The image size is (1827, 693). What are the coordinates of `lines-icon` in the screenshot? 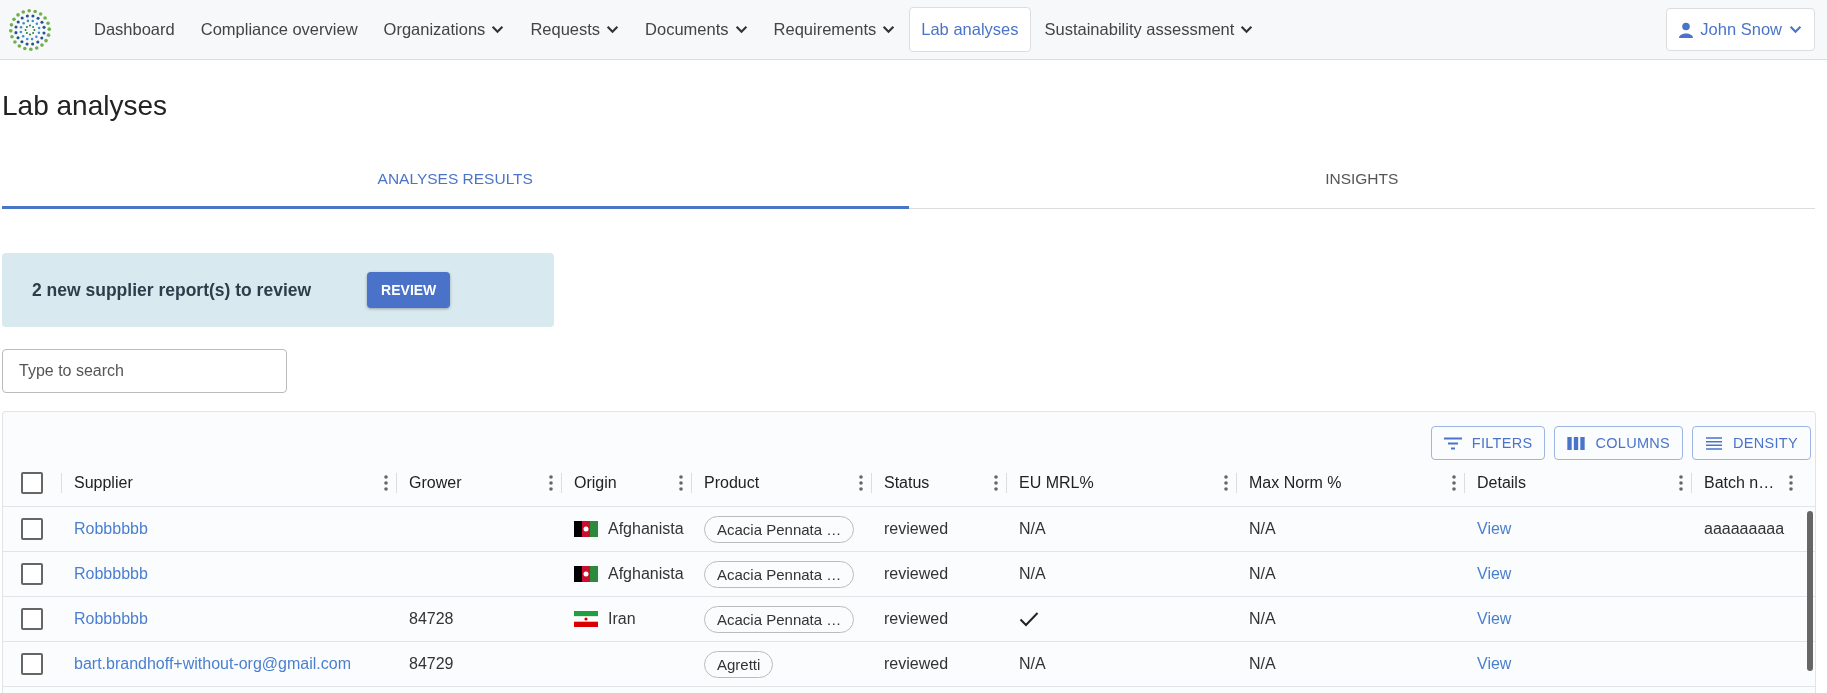 It's located at (1714, 443).